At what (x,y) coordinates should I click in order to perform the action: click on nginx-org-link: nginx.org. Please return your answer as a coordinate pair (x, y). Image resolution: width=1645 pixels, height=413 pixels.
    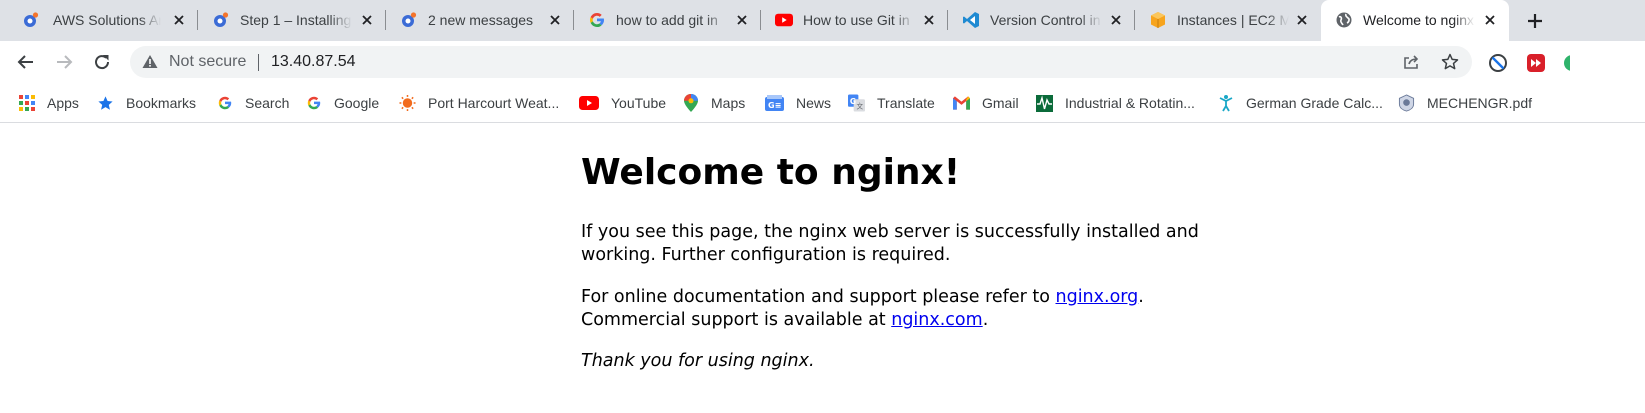
    Looking at the image, I should click on (1097, 297).